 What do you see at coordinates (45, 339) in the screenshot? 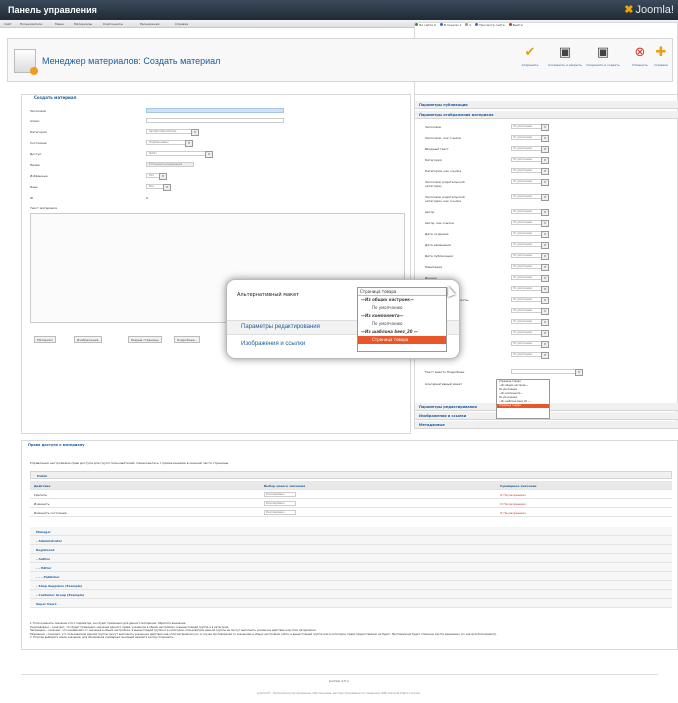
I see `editor-article-button: Материал` at bounding box center [45, 339].